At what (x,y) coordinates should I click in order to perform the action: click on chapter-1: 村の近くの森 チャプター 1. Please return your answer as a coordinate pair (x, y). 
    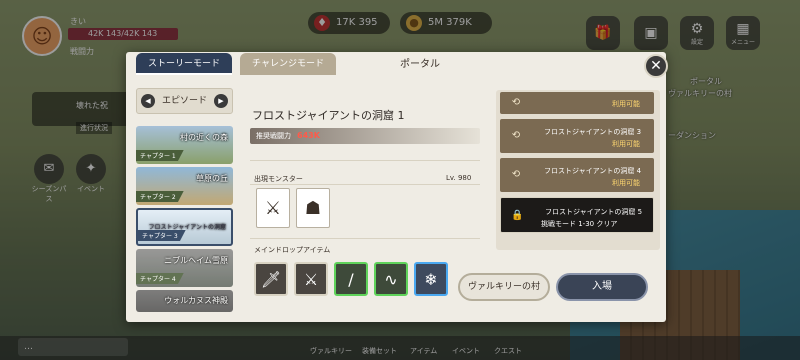
    Looking at the image, I should click on (184, 145).